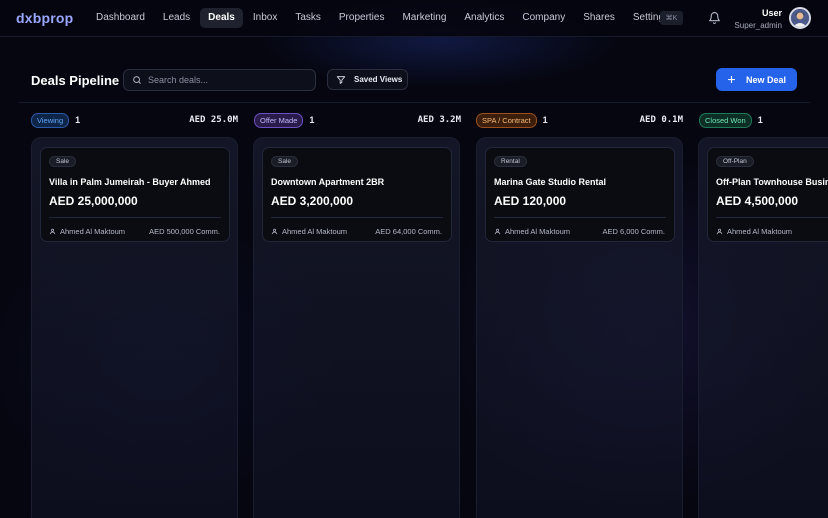 The height and width of the screenshot is (518, 828). What do you see at coordinates (439, 120) in the screenshot?
I see `stage-total: AED 3.2M` at bounding box center [439, 120].